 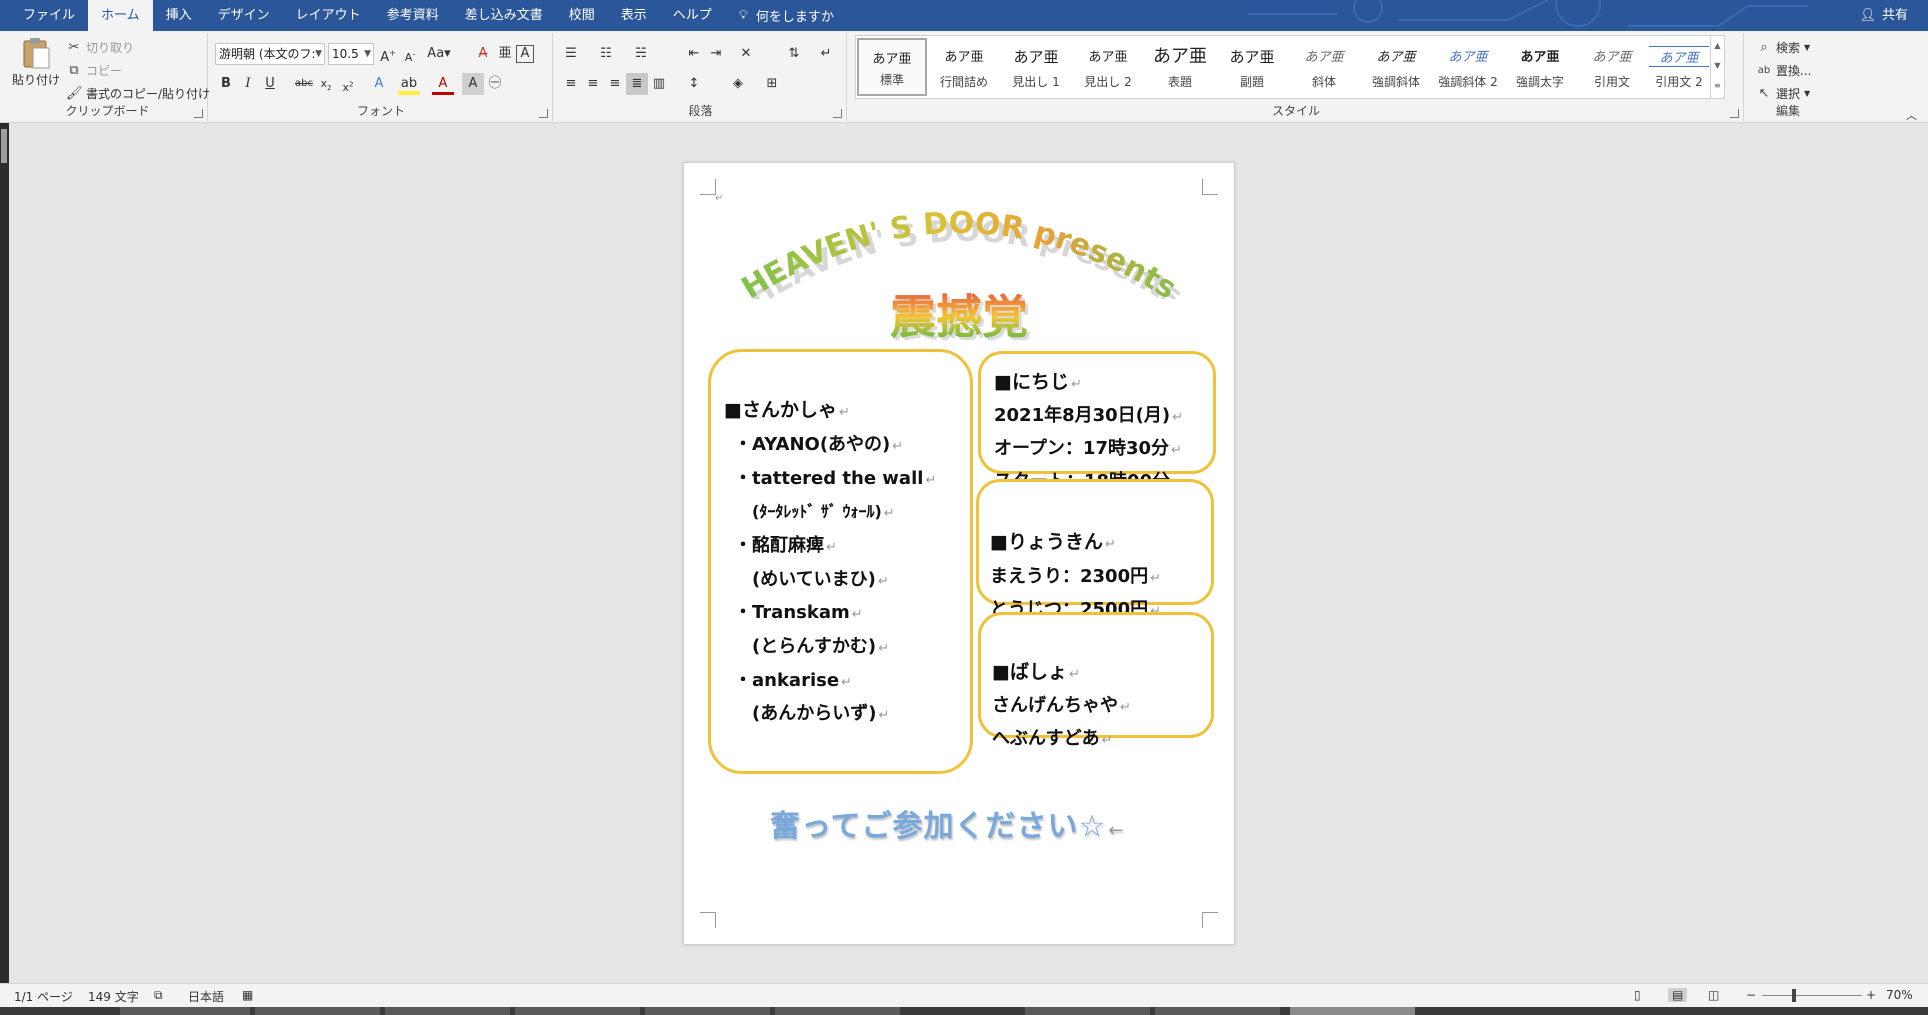 What do you see at coordinates (4, 146) in the screenshot?
I see `ruler-thumb` at bounding box center [4, 146].